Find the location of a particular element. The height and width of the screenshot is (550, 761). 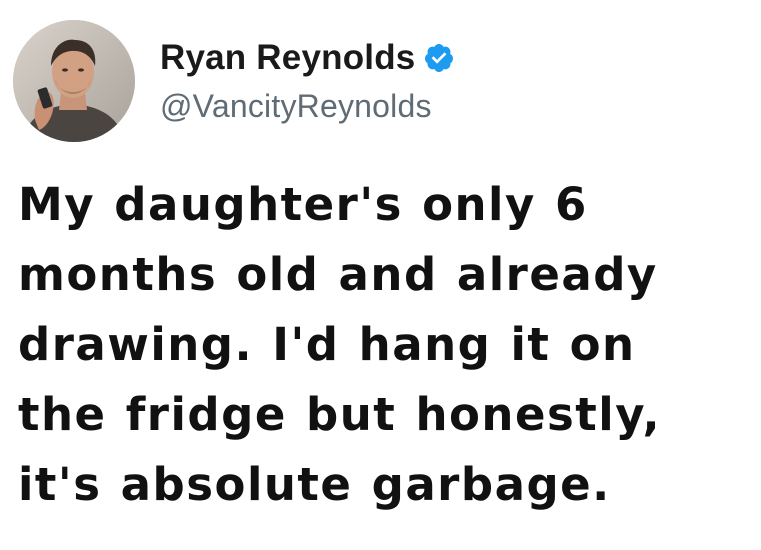

user-handle: @VancityReynolds is located at coordinates (307, 106).